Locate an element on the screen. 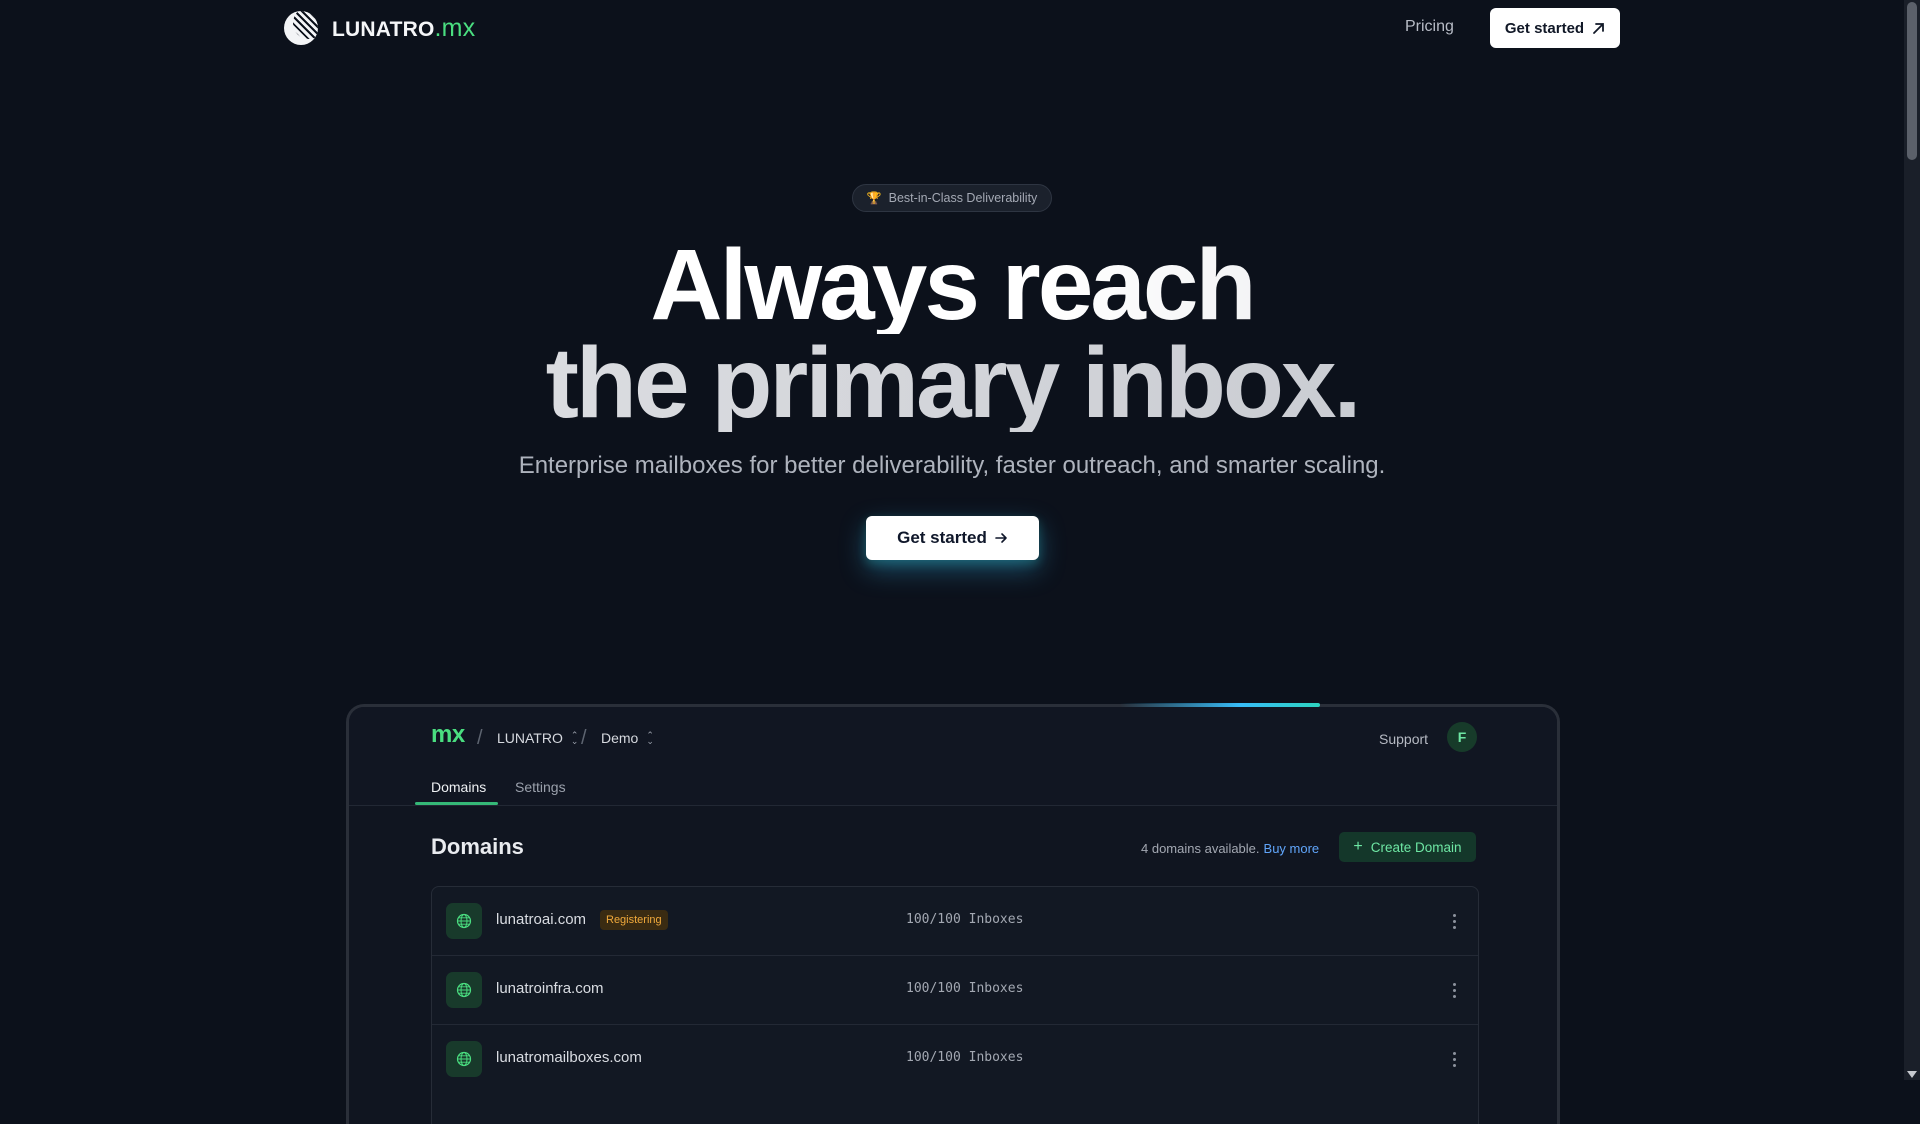 Image resolution: width=1920 pixels, height=1124 pixels. status-badge: Registering is located at coordinates (634, 920).